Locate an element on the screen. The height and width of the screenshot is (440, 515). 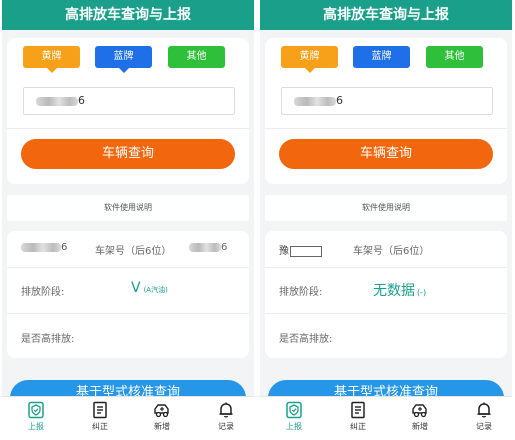
plate-vin-row: 6 车架号（后6位） 6 is located at coordinates (128, 249).